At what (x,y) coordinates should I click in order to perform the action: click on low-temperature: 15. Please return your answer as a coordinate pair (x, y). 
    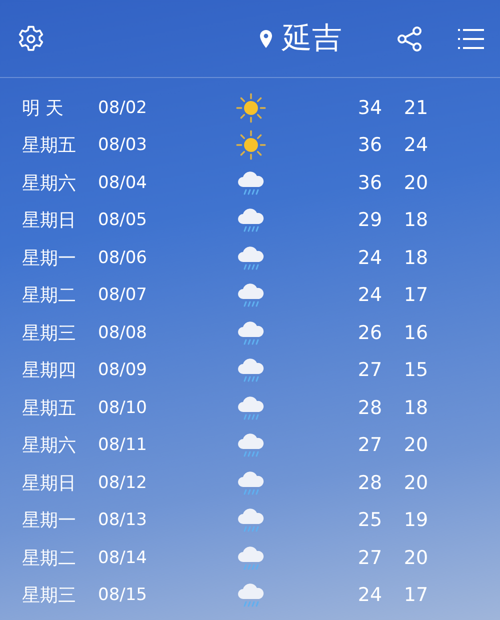
    Looking at the image, I should click on (416, 370).